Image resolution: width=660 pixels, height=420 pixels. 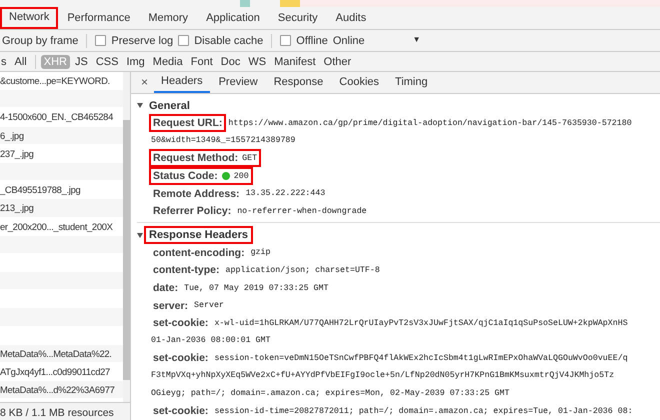 What do you see at coordinates (65, 411) in the screenshot?
I see `status-bar-text: 8 KB / 1.1 MB resources` at bounding box center [65, 411].